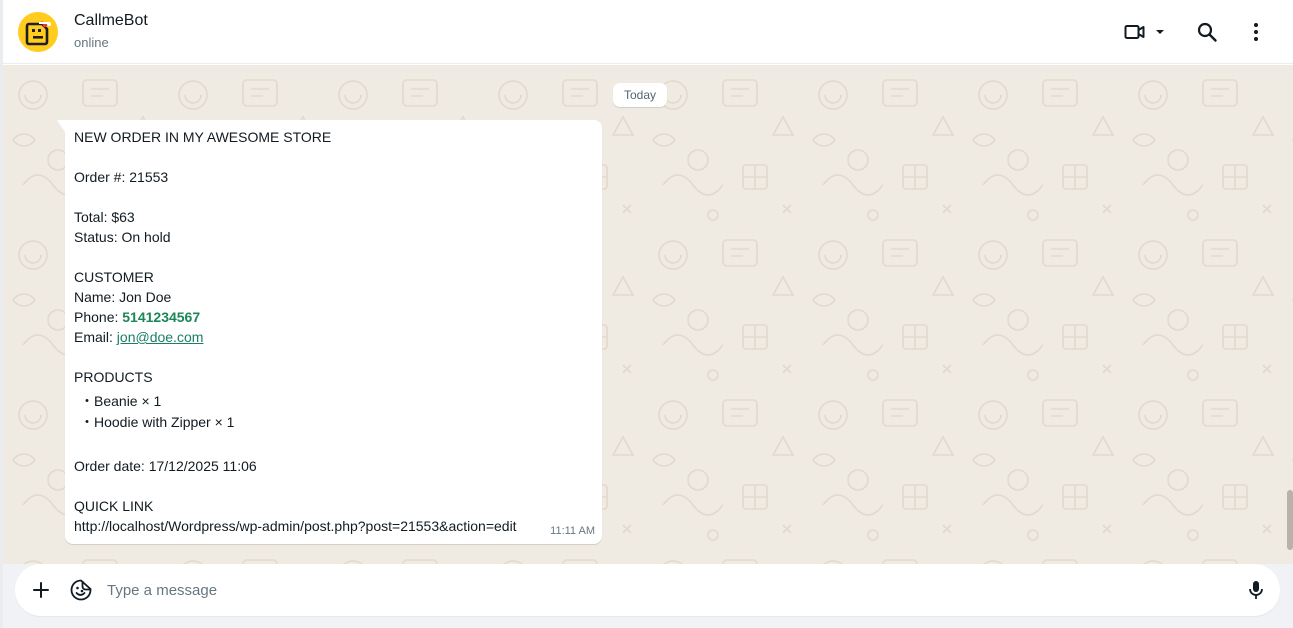  What do you see at coordinates (1290, 520) in the screenshot?
I see `scrollbar` at bounding box center [1290, 520].